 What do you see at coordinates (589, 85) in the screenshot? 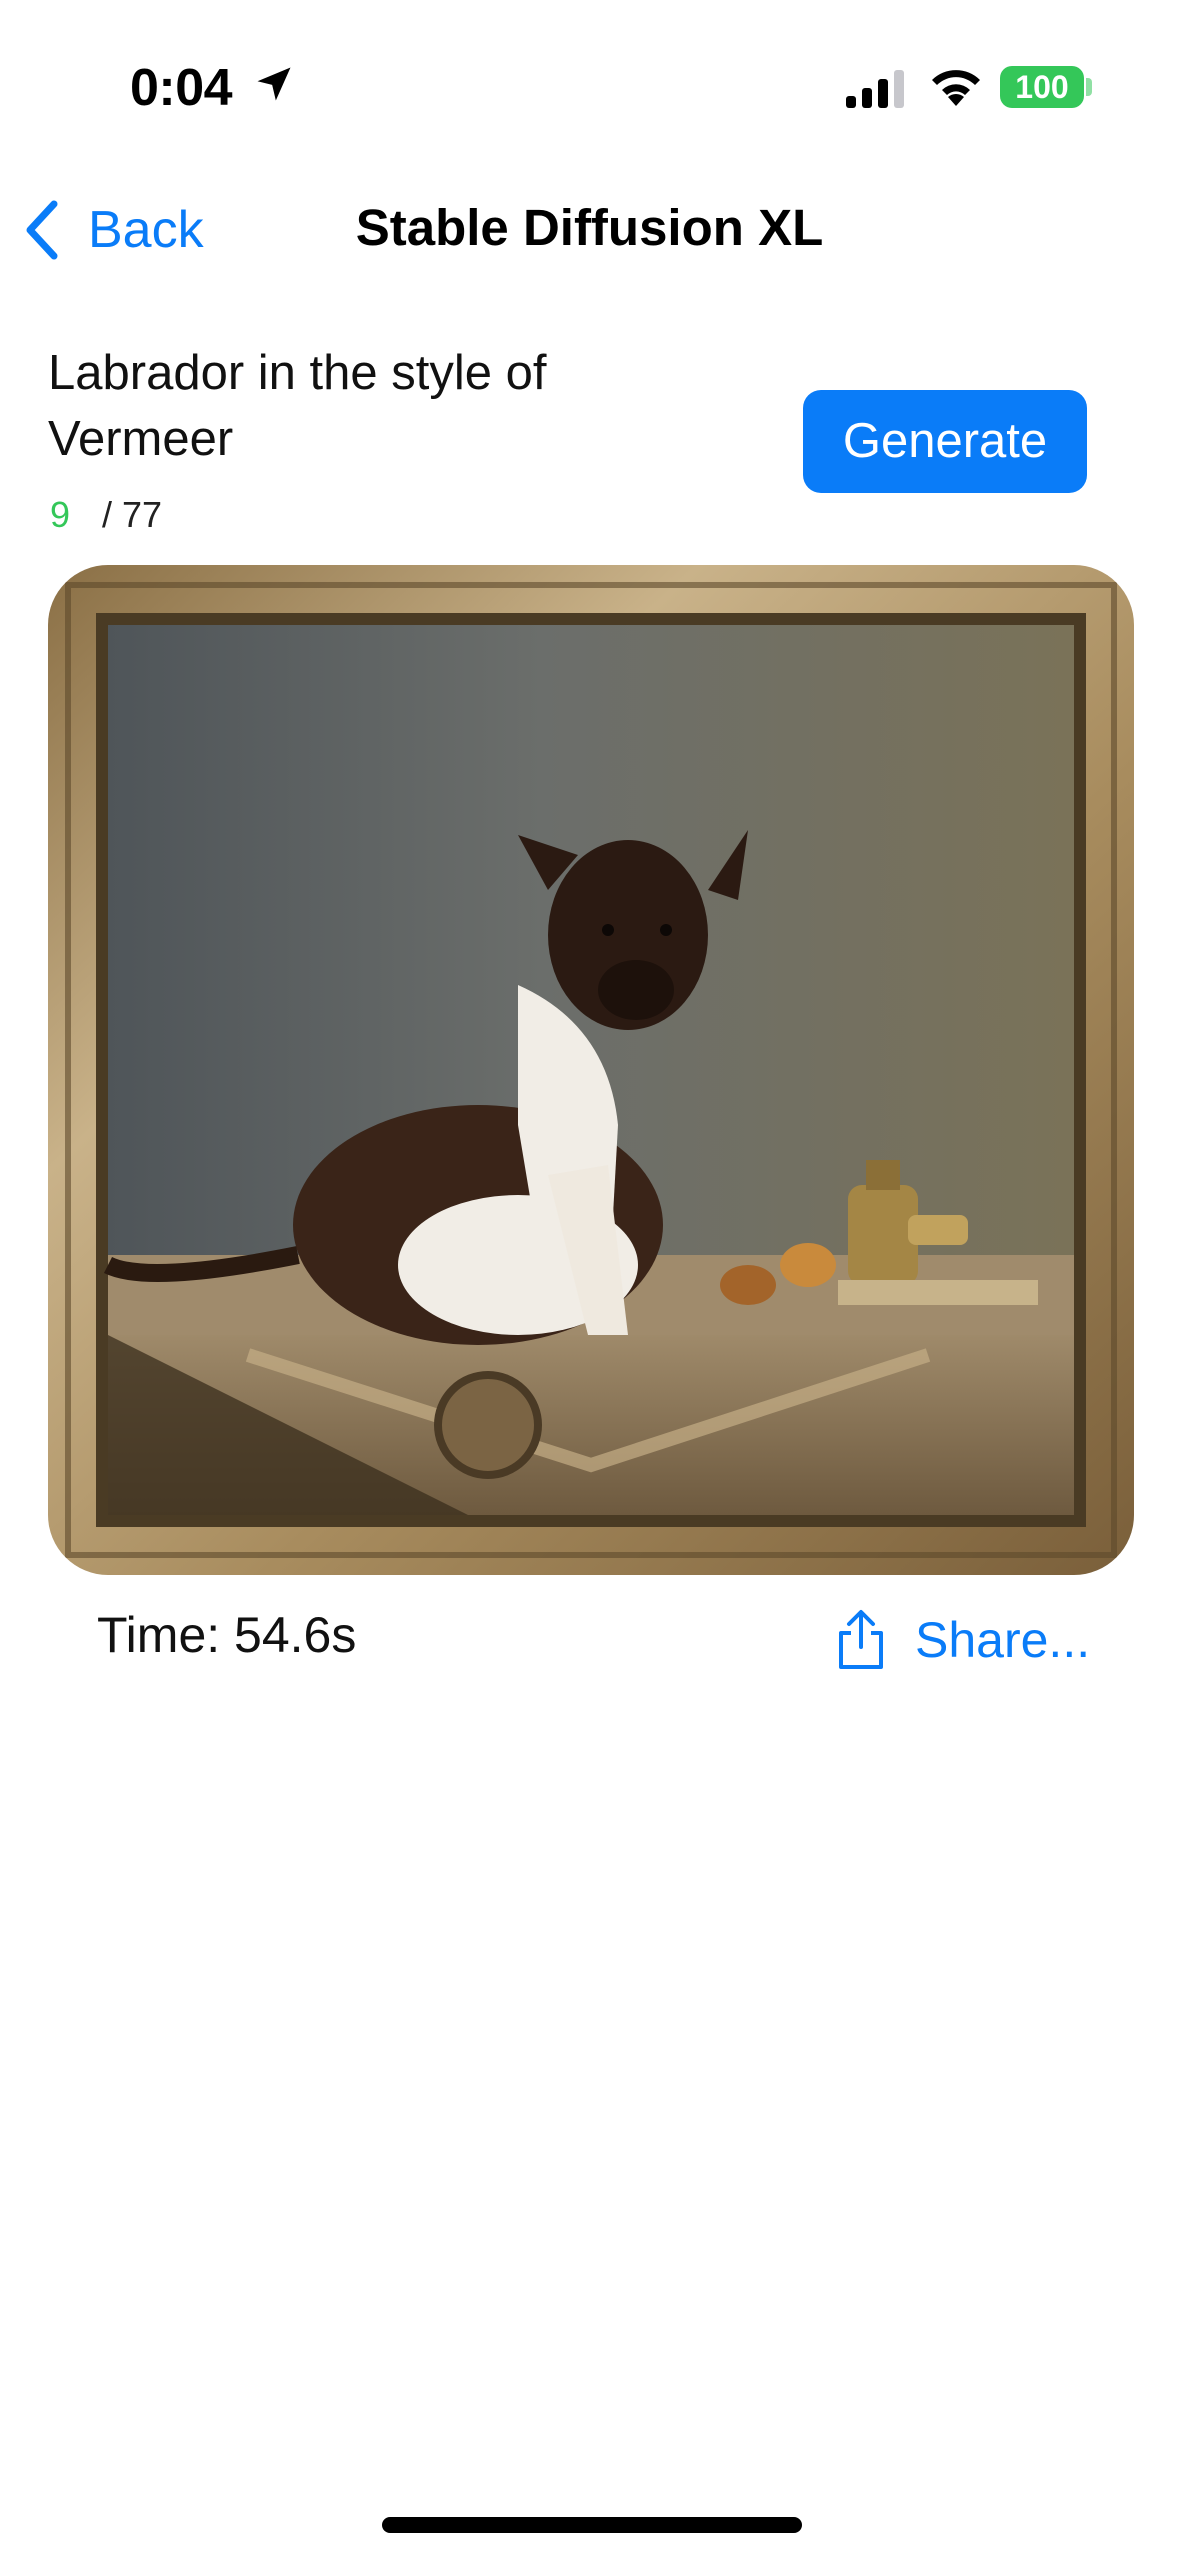
I see `status-bar: 0:04 100` at bounding box center [589, 85].